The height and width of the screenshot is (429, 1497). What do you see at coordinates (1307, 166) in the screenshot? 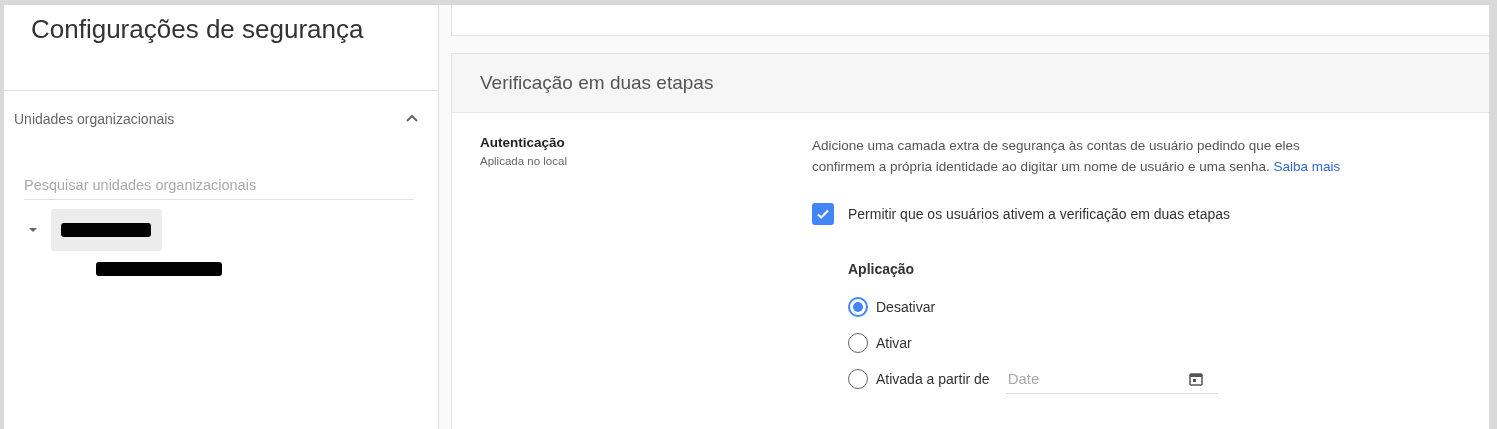
I see `learn-more-link: Saiba mais` at bounding box center [1307, 166].